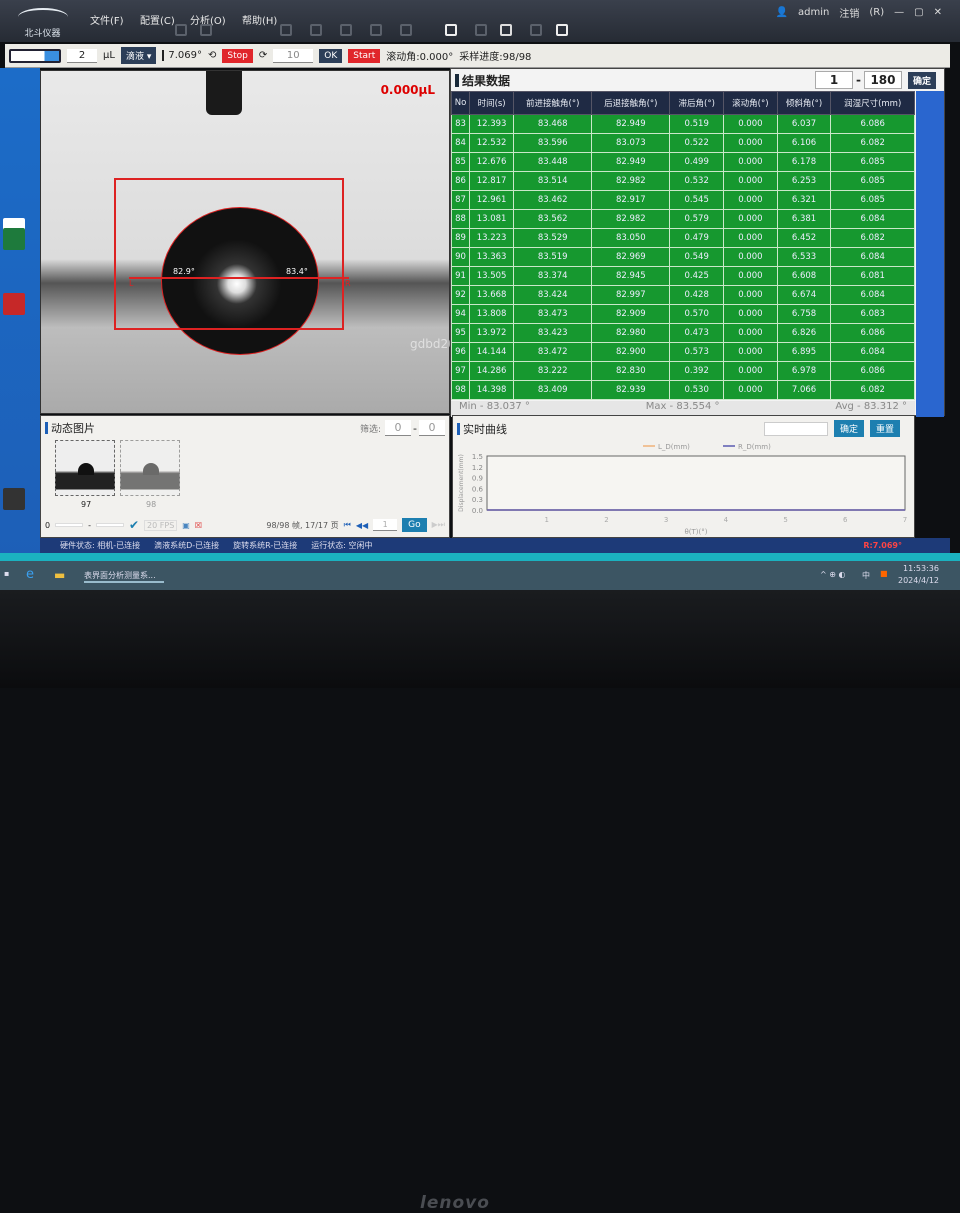 The height and width of the screenshot is (1213, 960). Describe the element at coordinates (918, 12) in the screenshot. I see `maximize-button: ▢` at that location.